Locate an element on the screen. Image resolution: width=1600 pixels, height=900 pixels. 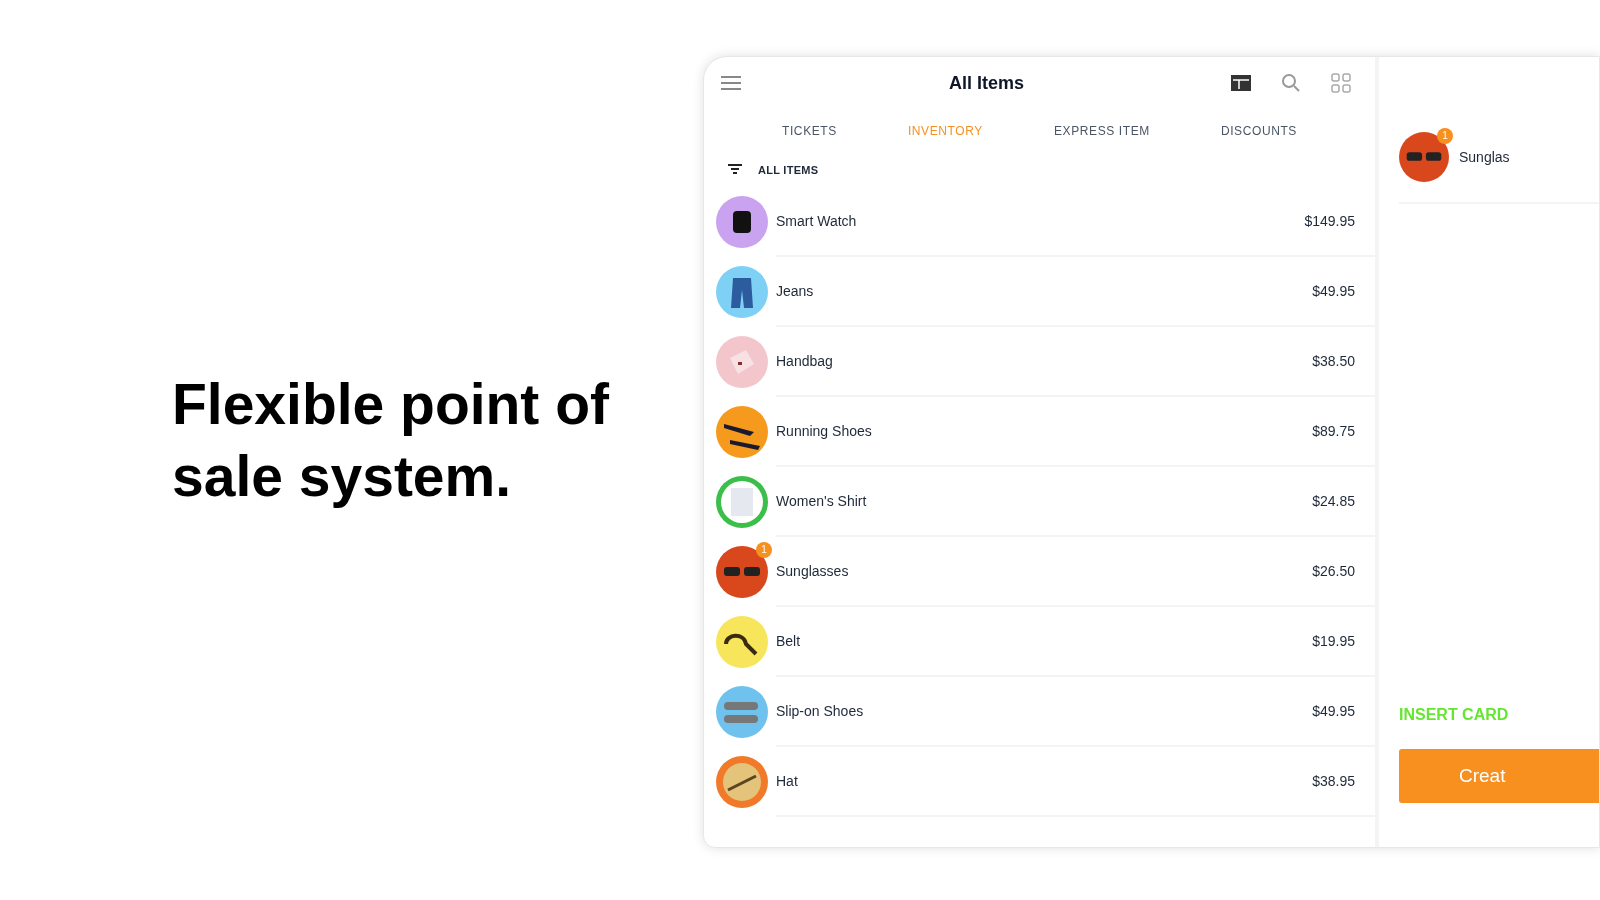
item-name: Jeans is located at coordinates (1044, 291).